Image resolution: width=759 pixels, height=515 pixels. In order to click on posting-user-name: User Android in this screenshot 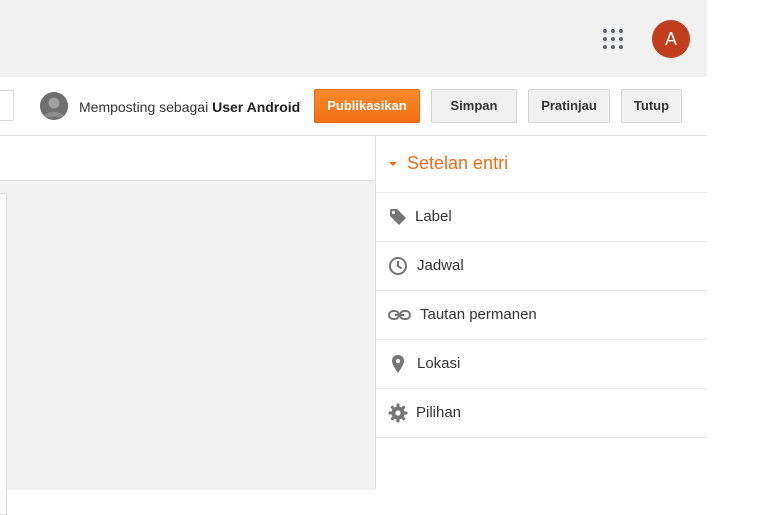, I will do `click(256, 107)`.